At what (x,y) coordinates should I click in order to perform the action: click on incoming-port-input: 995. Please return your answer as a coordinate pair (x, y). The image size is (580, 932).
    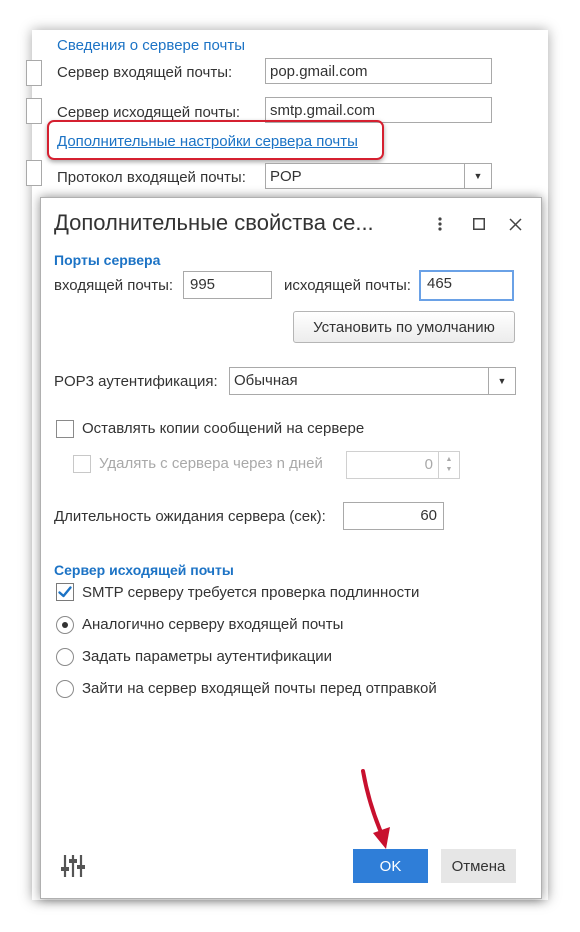
    Looking at the image, I should click on (227, 285).